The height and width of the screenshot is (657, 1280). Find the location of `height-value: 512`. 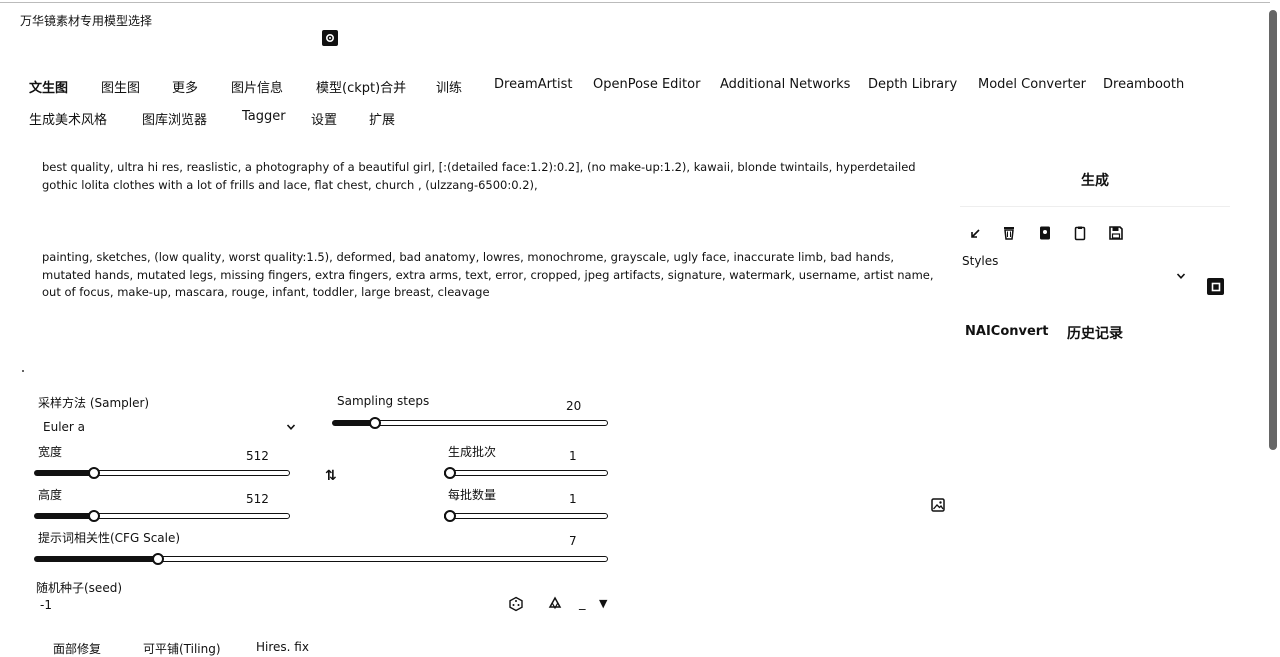

height-value: 512 is located at coordinates (257, 499).